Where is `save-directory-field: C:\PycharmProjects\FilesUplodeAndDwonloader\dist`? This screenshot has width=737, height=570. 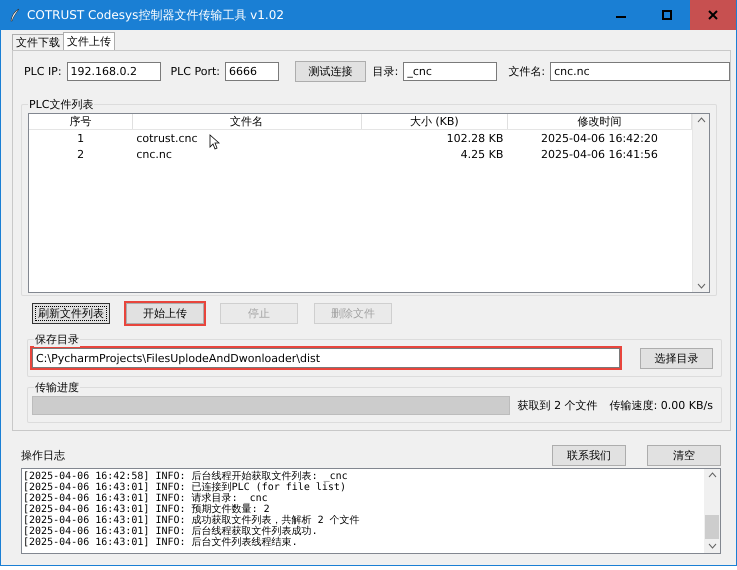
save-directory-field: C:\PycharmProjects\FilesUplodeAndDwonloader\dist is located at coordinates (326, 358).